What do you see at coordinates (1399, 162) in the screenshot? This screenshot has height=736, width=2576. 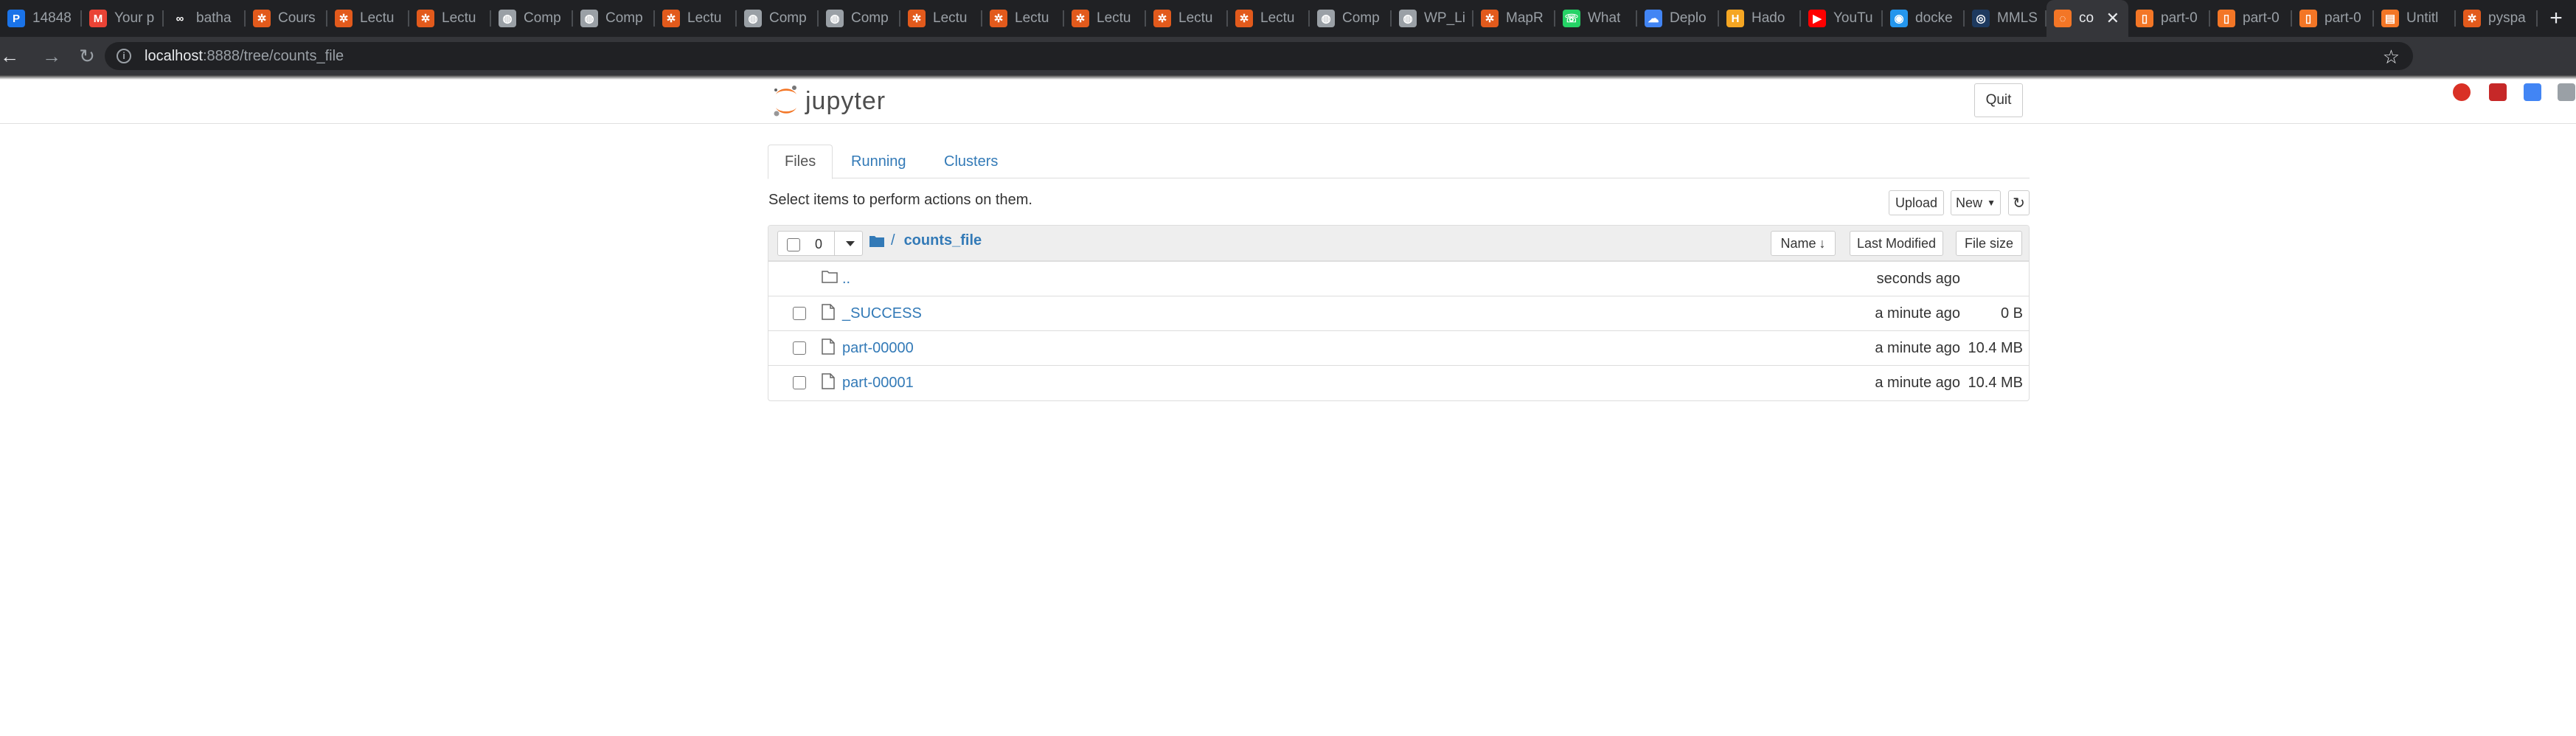 I see `dashboard-tabs: Files Running Clusters` at bounding box center [1399, 162].